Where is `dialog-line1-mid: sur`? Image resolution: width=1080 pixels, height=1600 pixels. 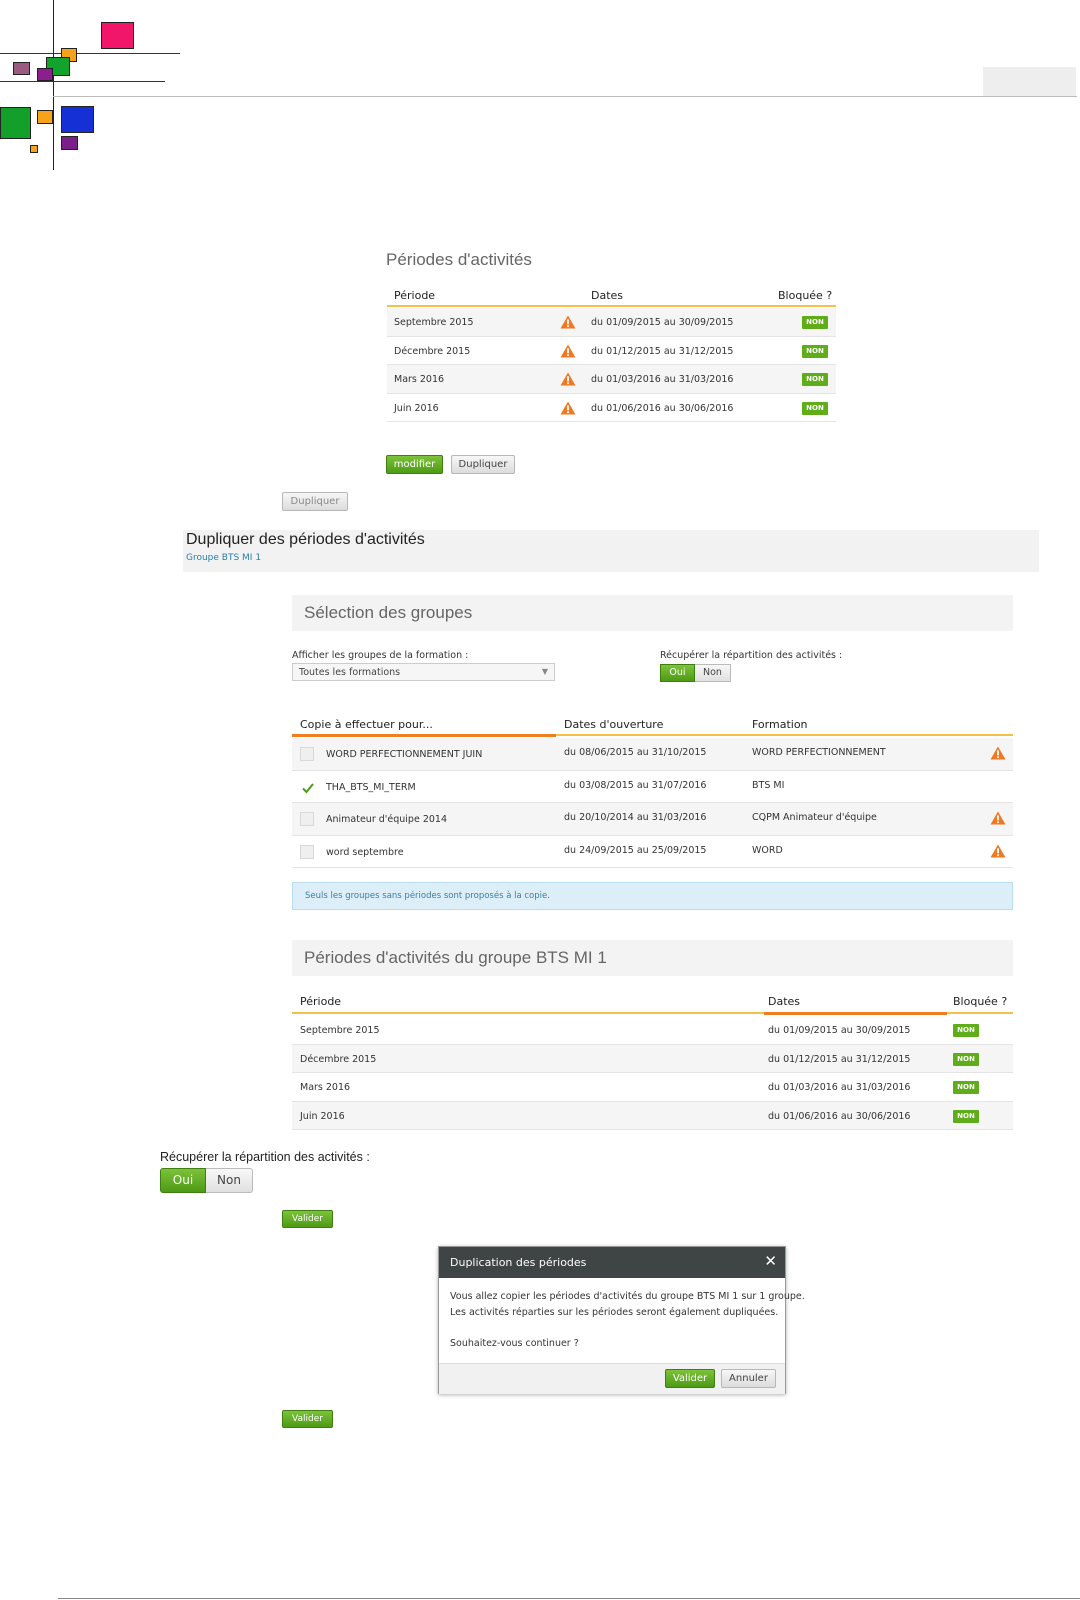
dialog-line1-mid: sur is located at coordinates (749, 1296).